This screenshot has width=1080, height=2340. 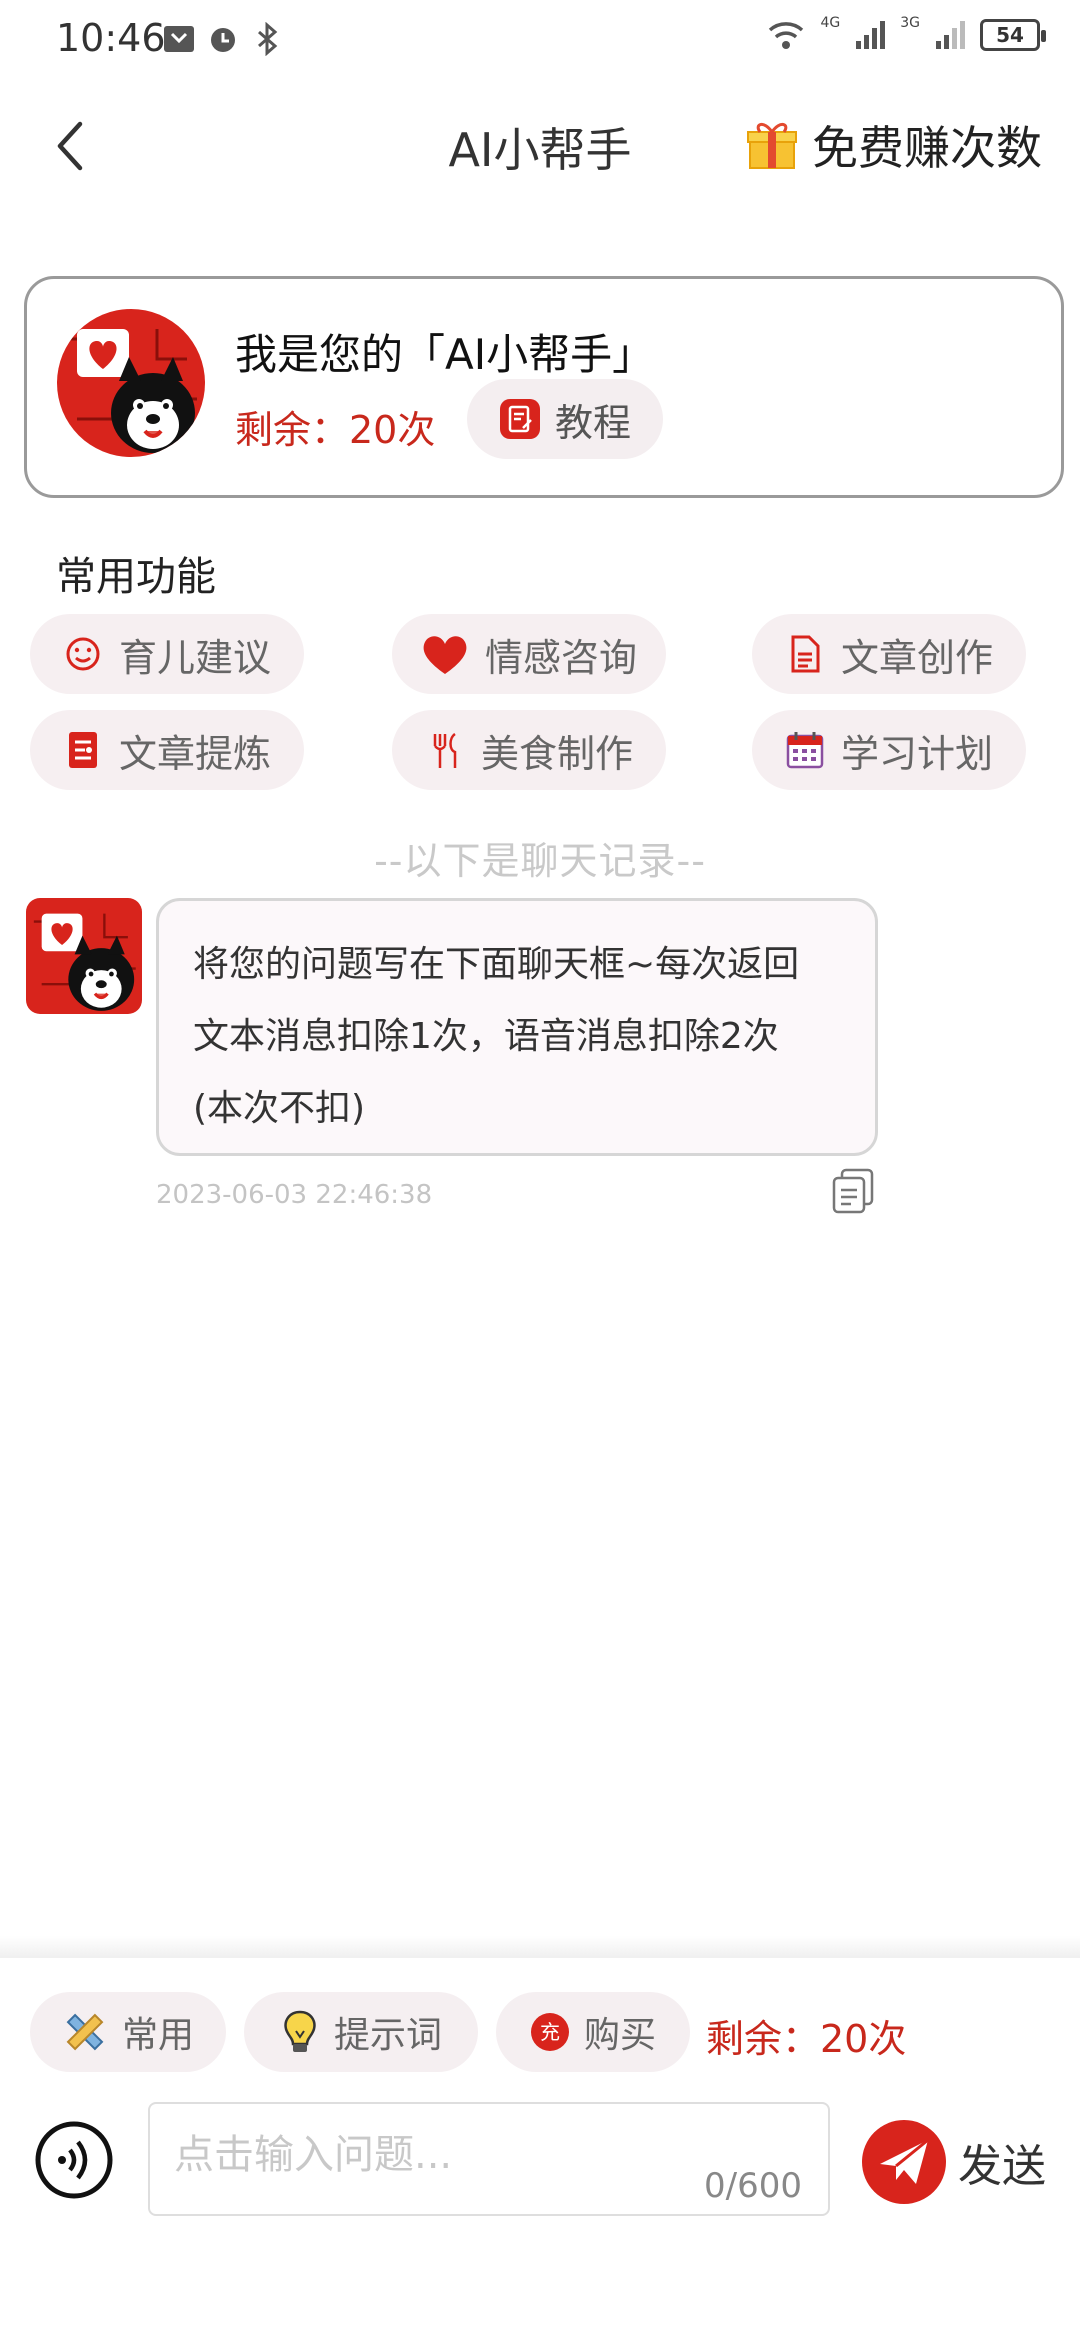 I want to click on calendar-icon, so click(x=805, y=750).